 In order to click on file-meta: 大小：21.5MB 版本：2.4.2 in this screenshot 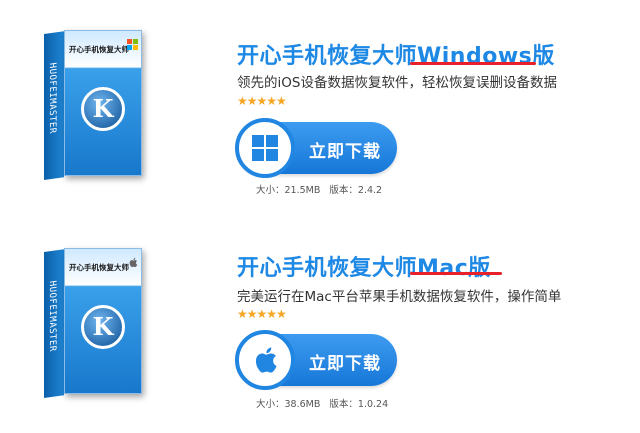, I will do `click(319, 189)`.